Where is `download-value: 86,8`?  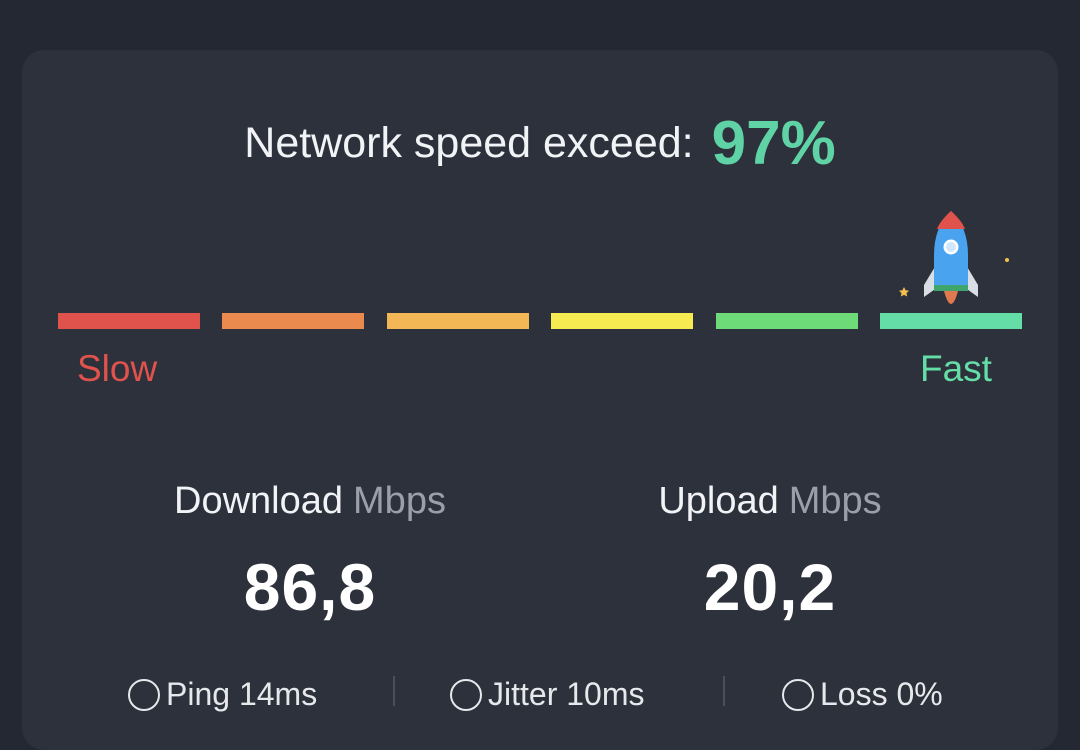
download-value: 86,8 is located at coordinates (310, 587).